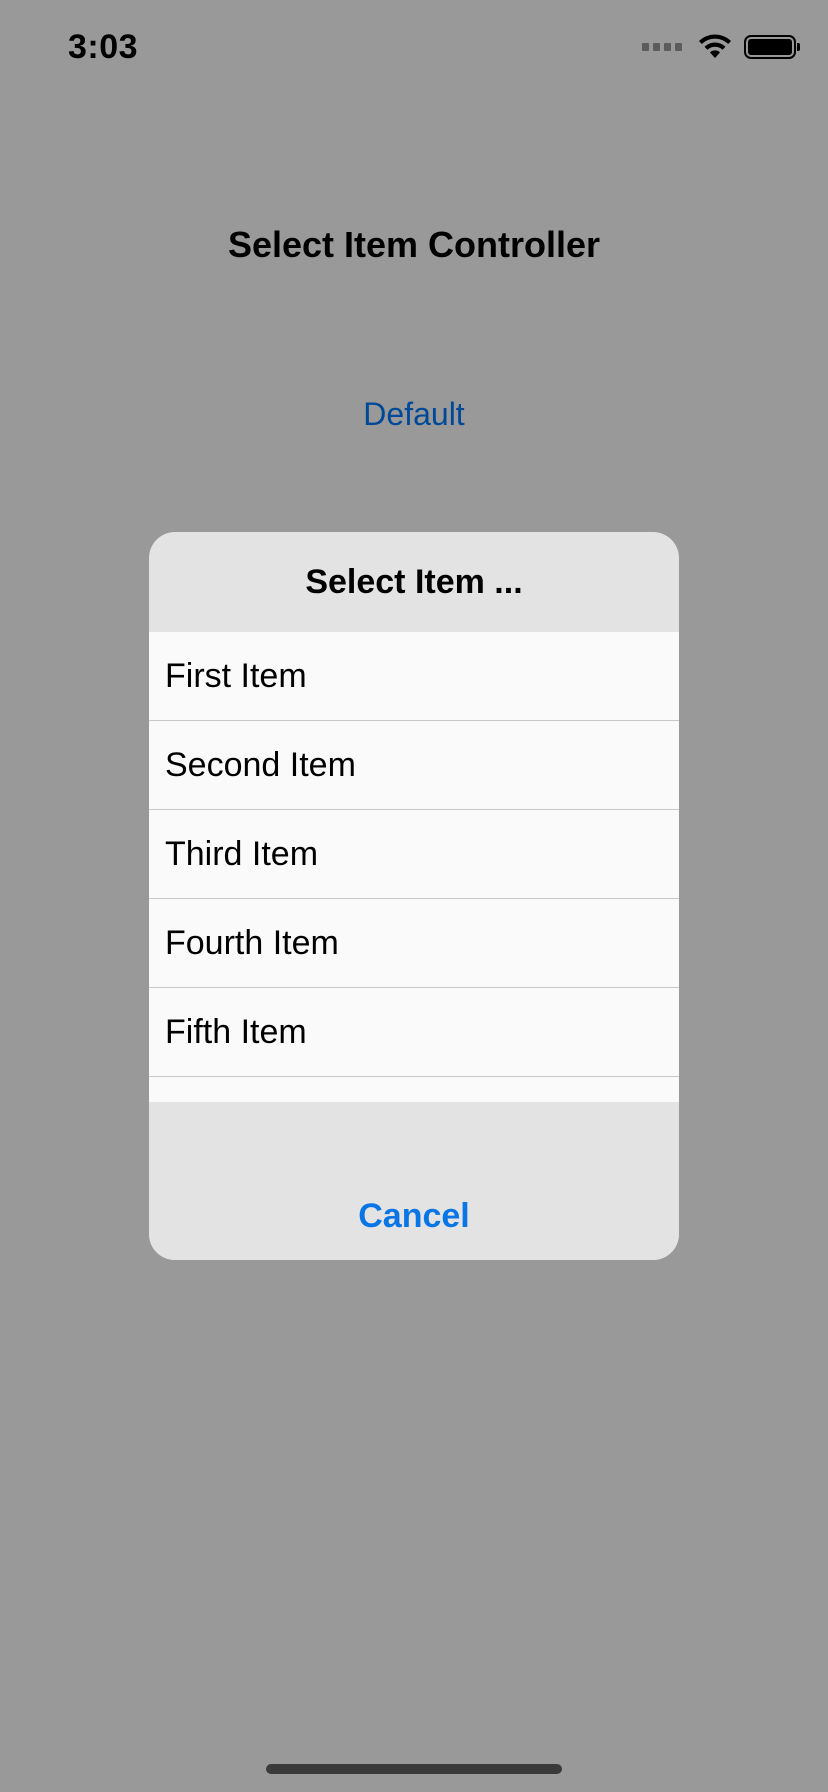  Describe the element at coordinates (414, 1216) in the screenshot. I see `cancel-button: Cancel` at that location.